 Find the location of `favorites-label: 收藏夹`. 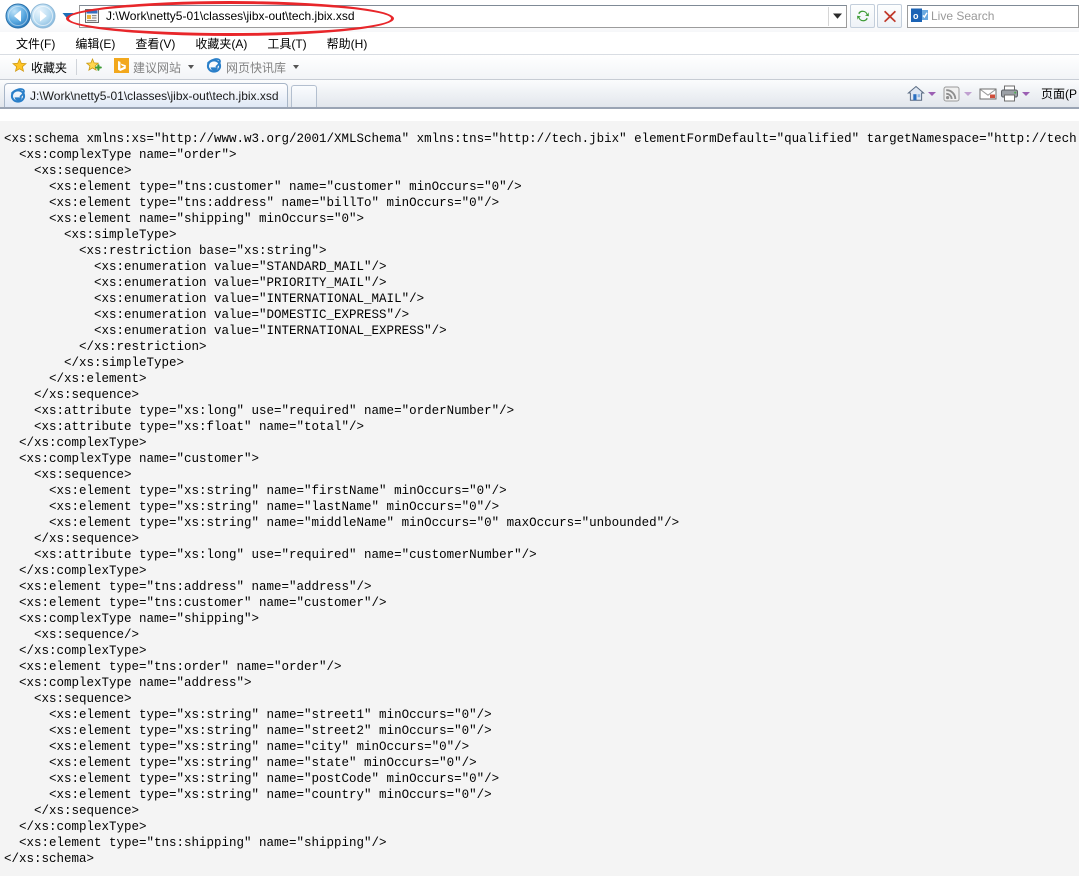

favorites-label: 收藏夹 is located at coordinates (49, 67).